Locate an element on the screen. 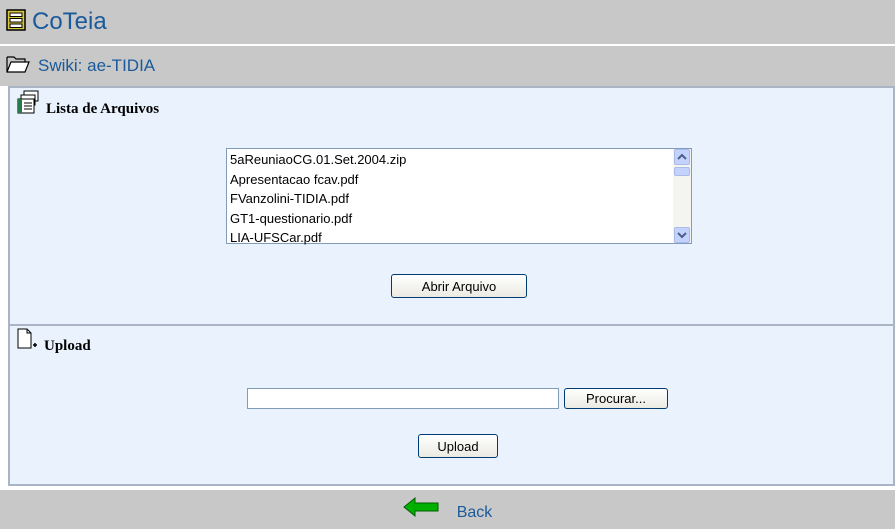 The height and width of the screenshot is (529, 895). upload-heading: Upload is located at coordinates (67, 346).